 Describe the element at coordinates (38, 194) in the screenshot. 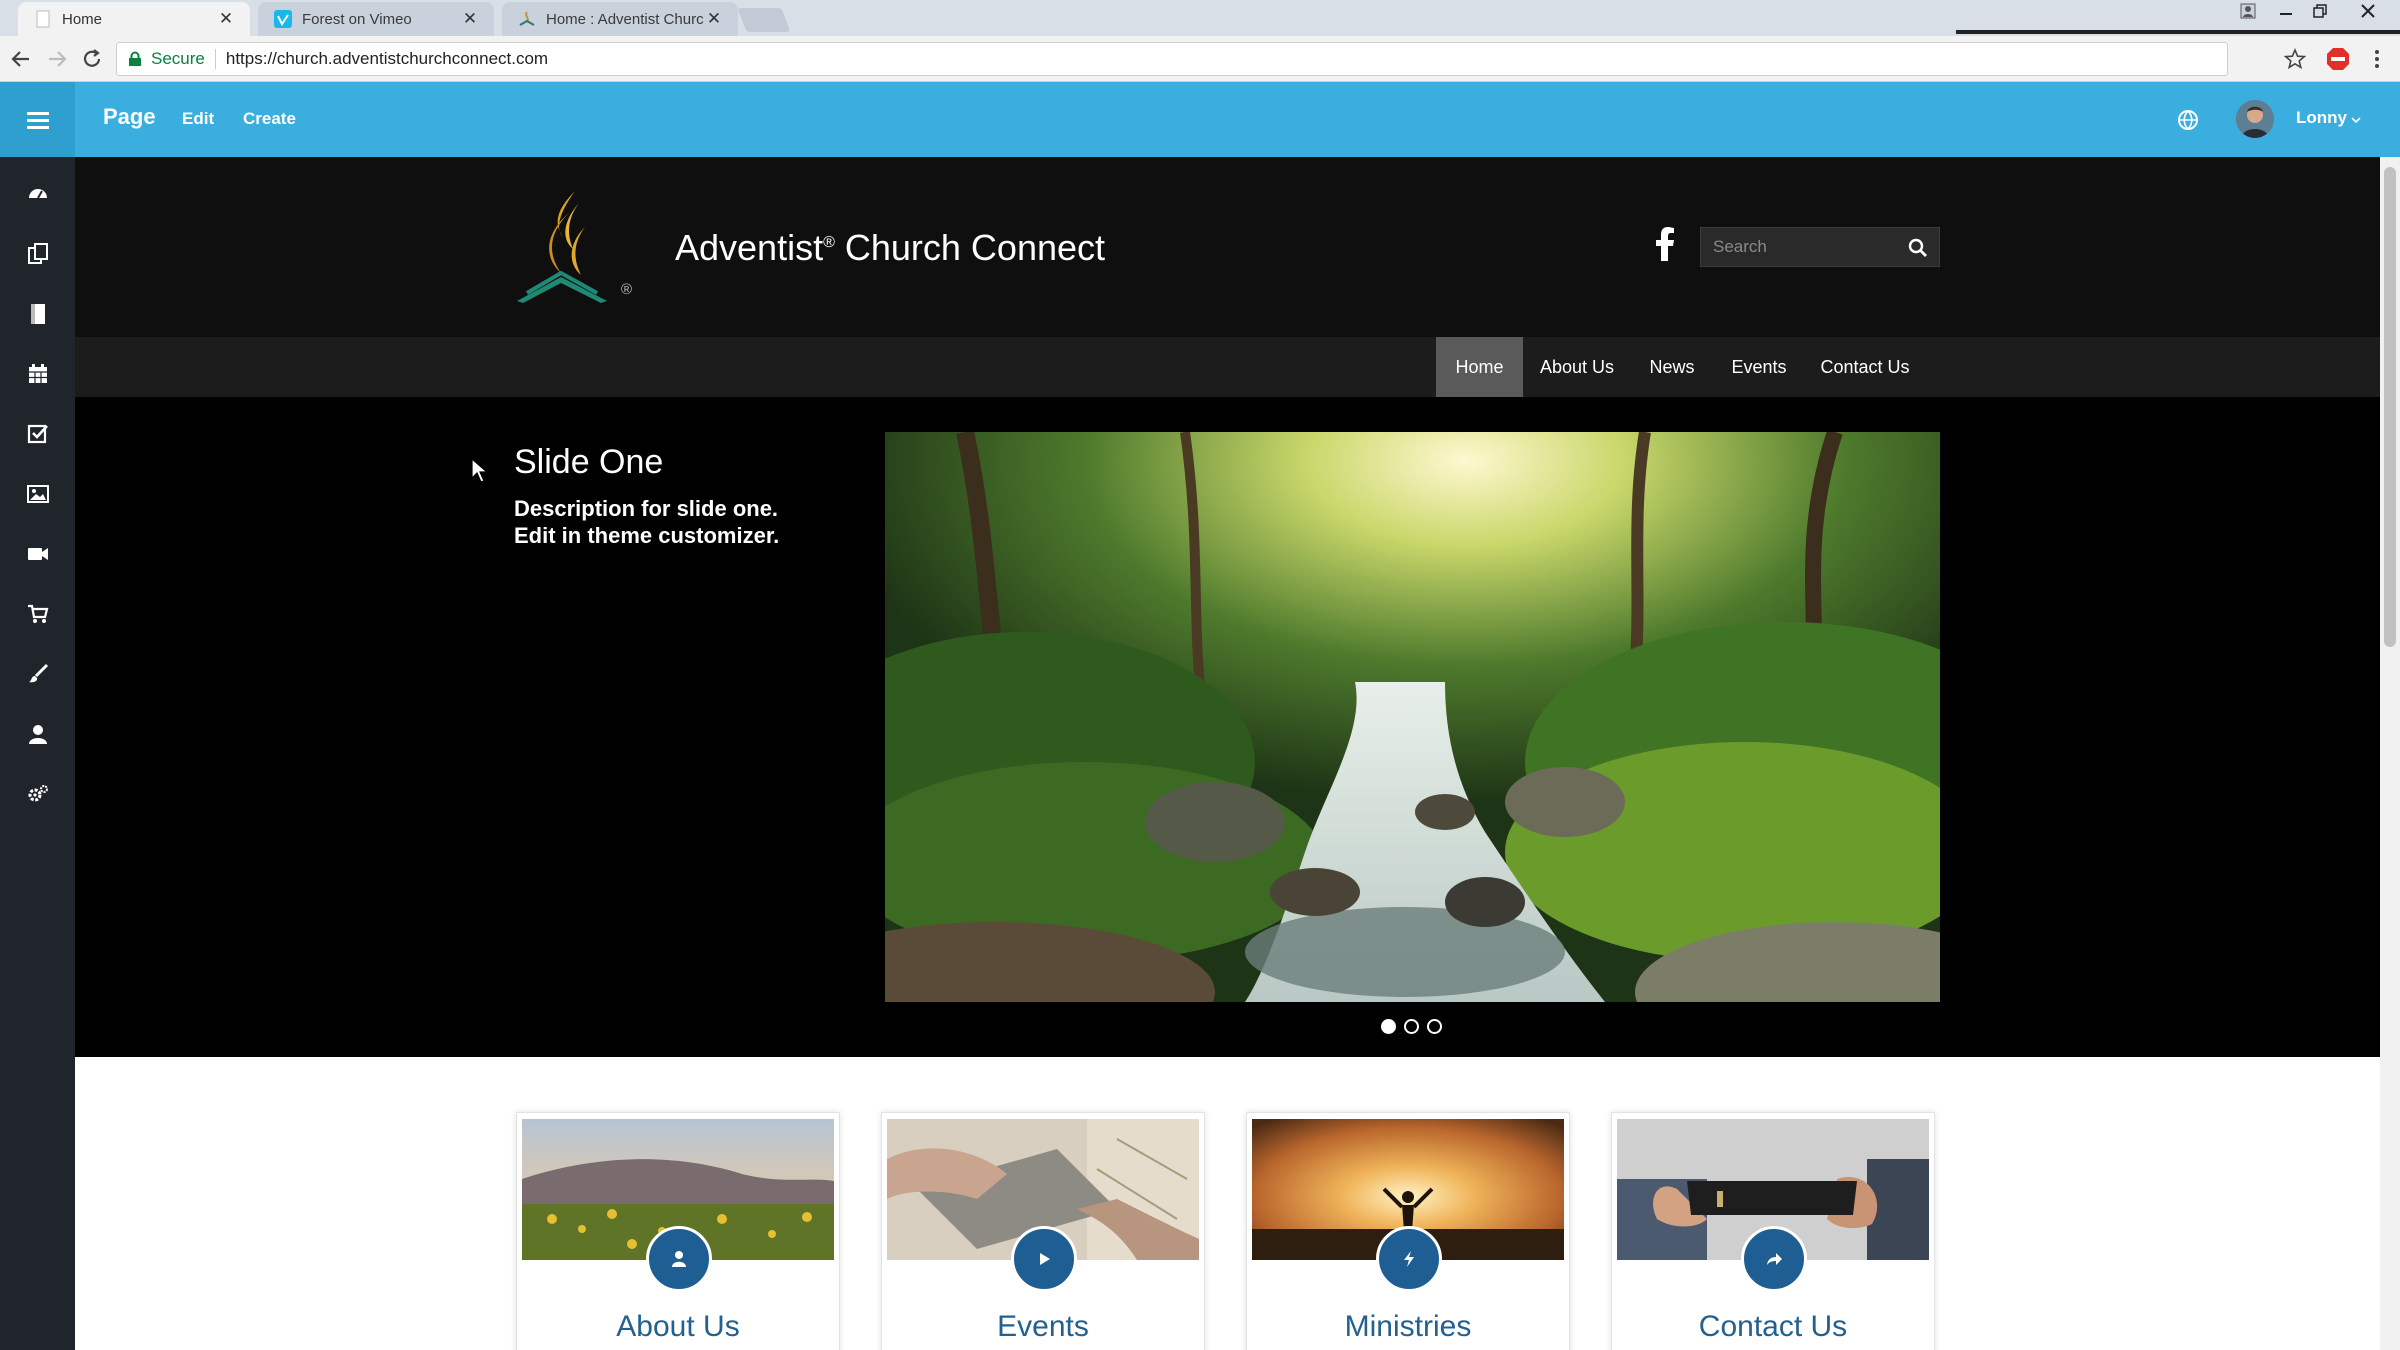

I see `dashboard-icon` at that location.